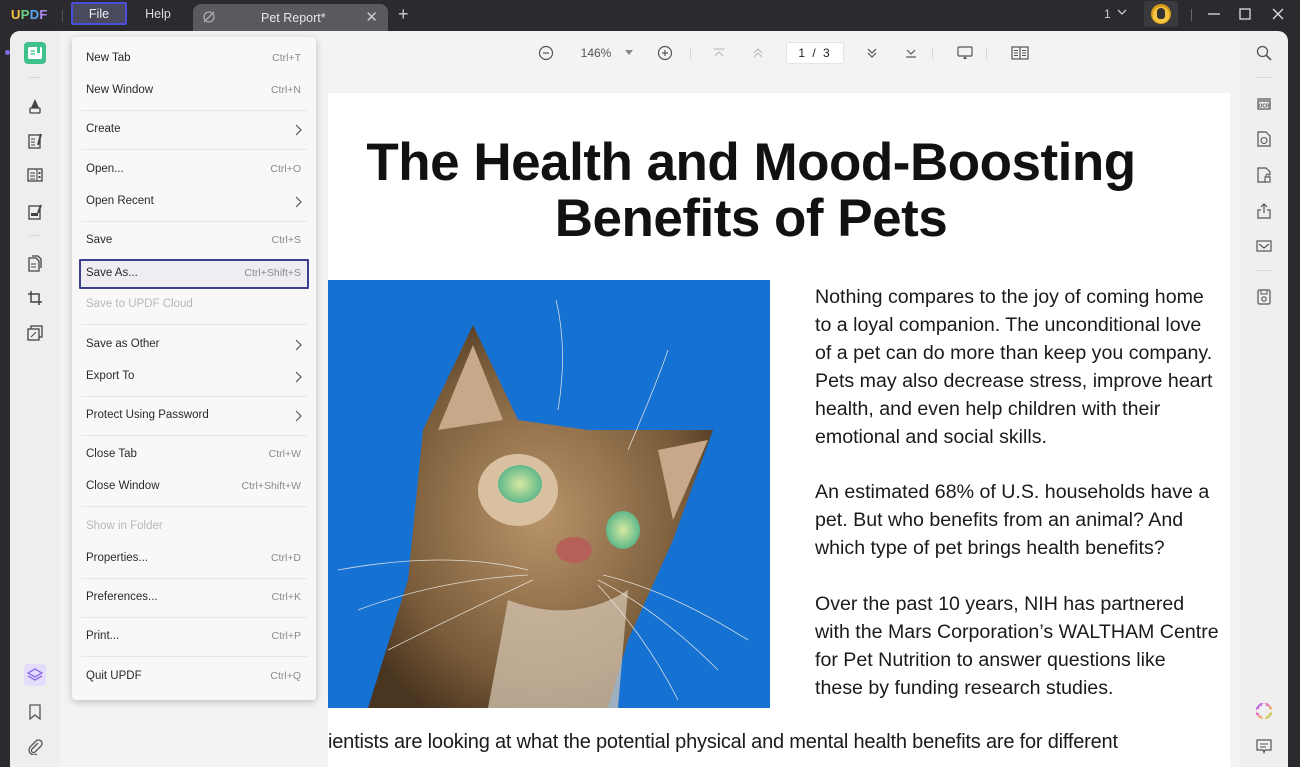 This screenshot has width=1300, height=767. I want to click on menu-item-properties: Properties... Ctrl+D, so click(194, 559).